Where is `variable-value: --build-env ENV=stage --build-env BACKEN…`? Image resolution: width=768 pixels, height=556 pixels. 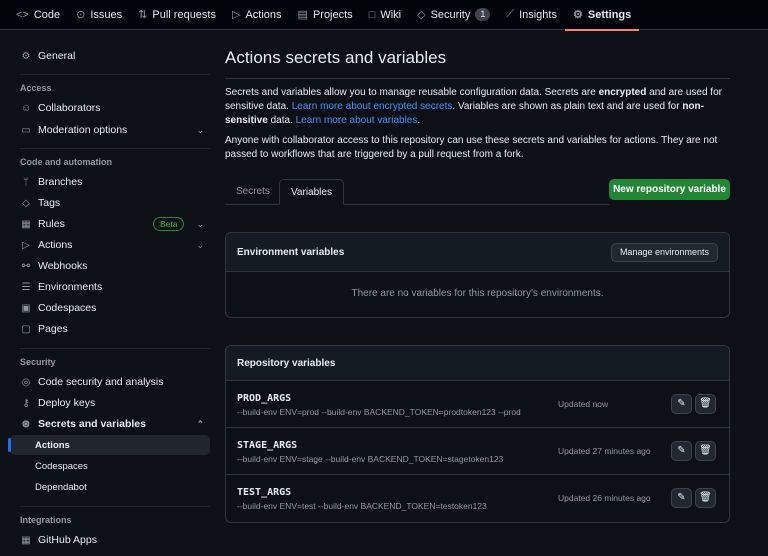 variable-value: --build-env ENV=stage --build-env BACKEN… is located at coordinates (370, 459).